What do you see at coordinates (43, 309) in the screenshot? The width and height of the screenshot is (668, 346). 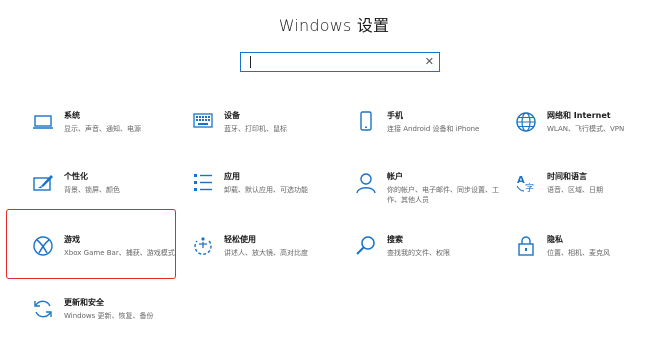 I see `update-icon` at bounding box center [43, 309].